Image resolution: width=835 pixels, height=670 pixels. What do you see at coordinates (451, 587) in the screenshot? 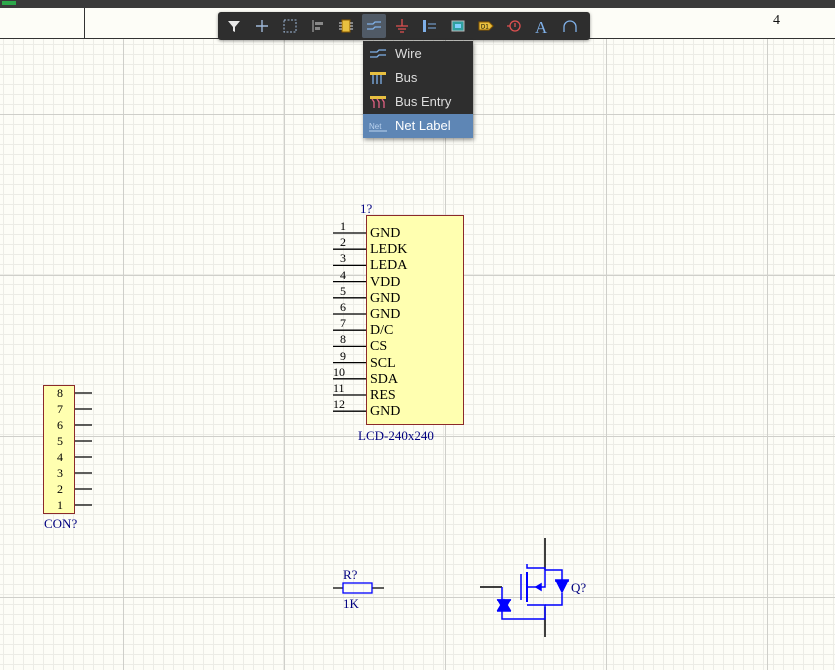
I see `schematic-graphics-layer` at bounding box center [451, 587].